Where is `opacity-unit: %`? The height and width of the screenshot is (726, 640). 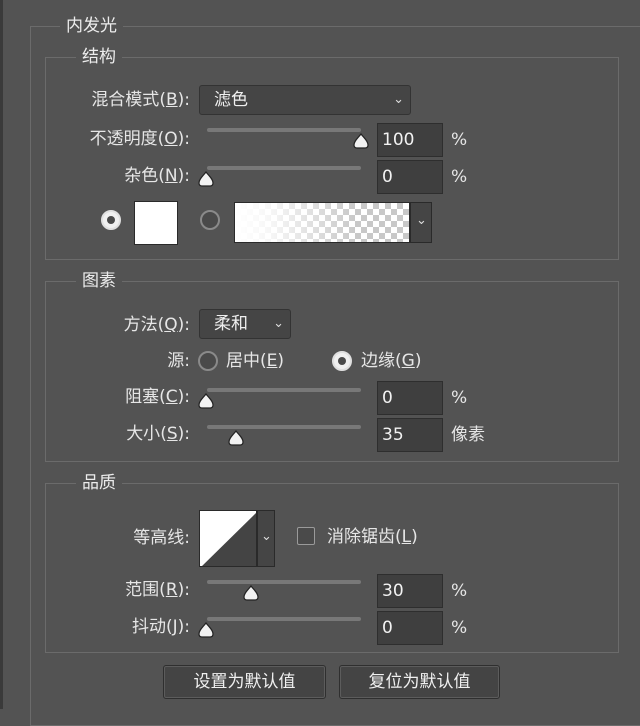
opacity-unit: % is located at coordinates (459, 140).